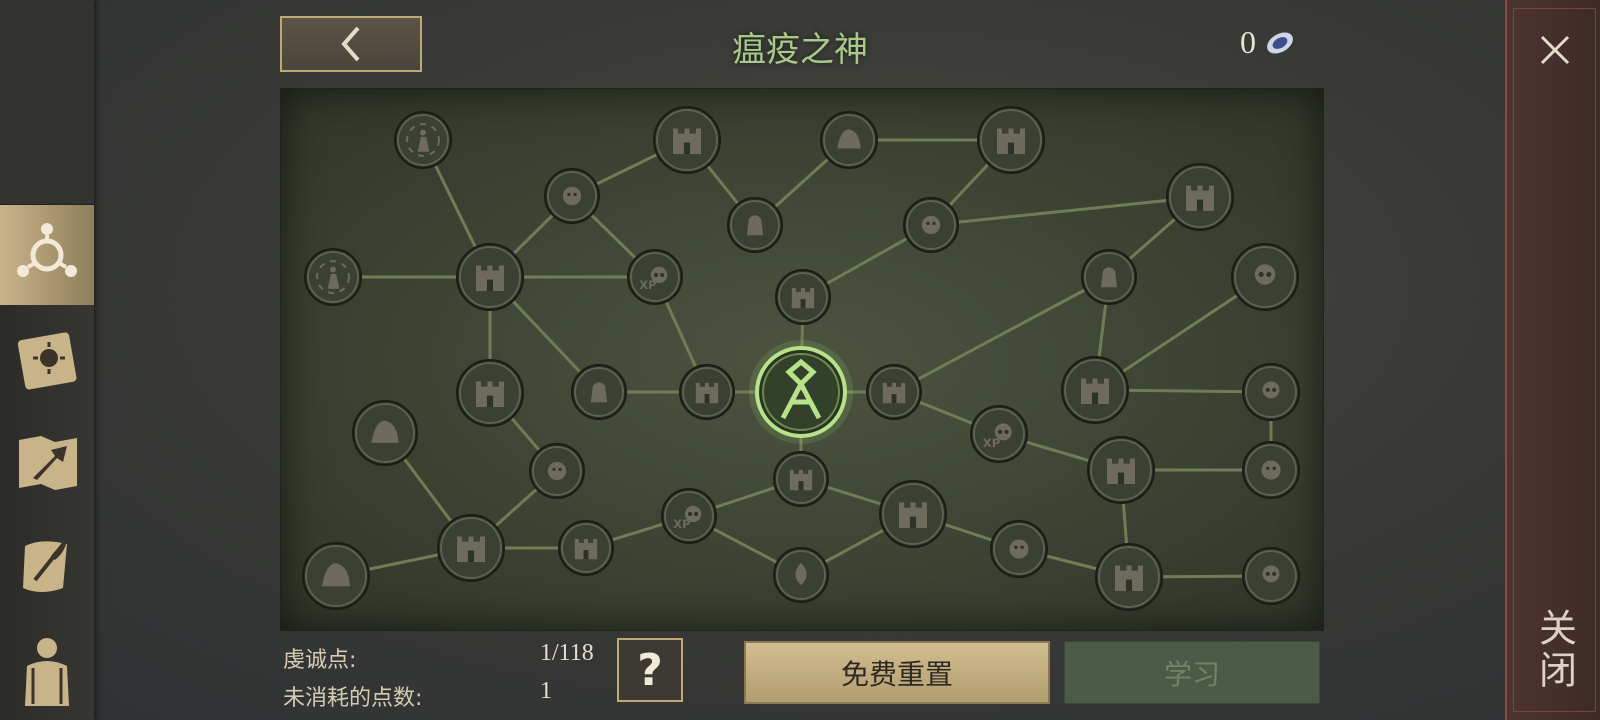 The image size is (1600, 720). I want to click on quill-scroll-icon, so click(45, 566).